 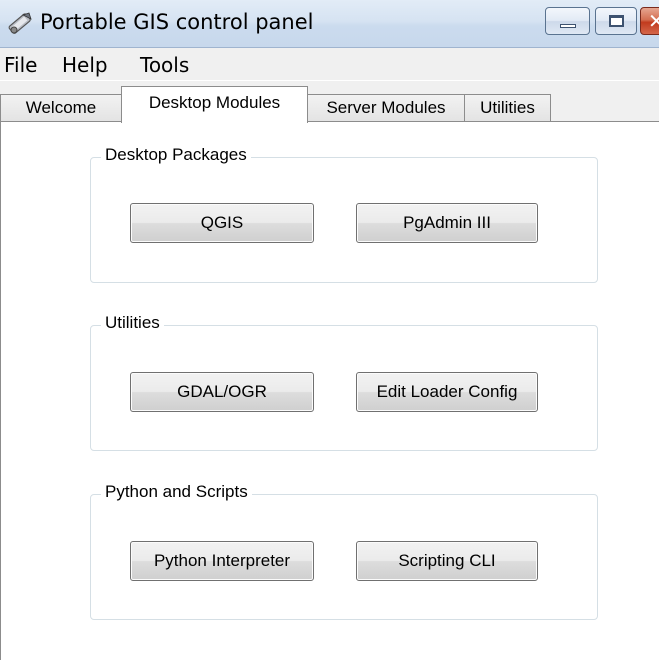 What do you see at coordinates (177, 22) in the screenshot?
I see `window-title: Portable GIS control panel` at bounding box center [177, 22].